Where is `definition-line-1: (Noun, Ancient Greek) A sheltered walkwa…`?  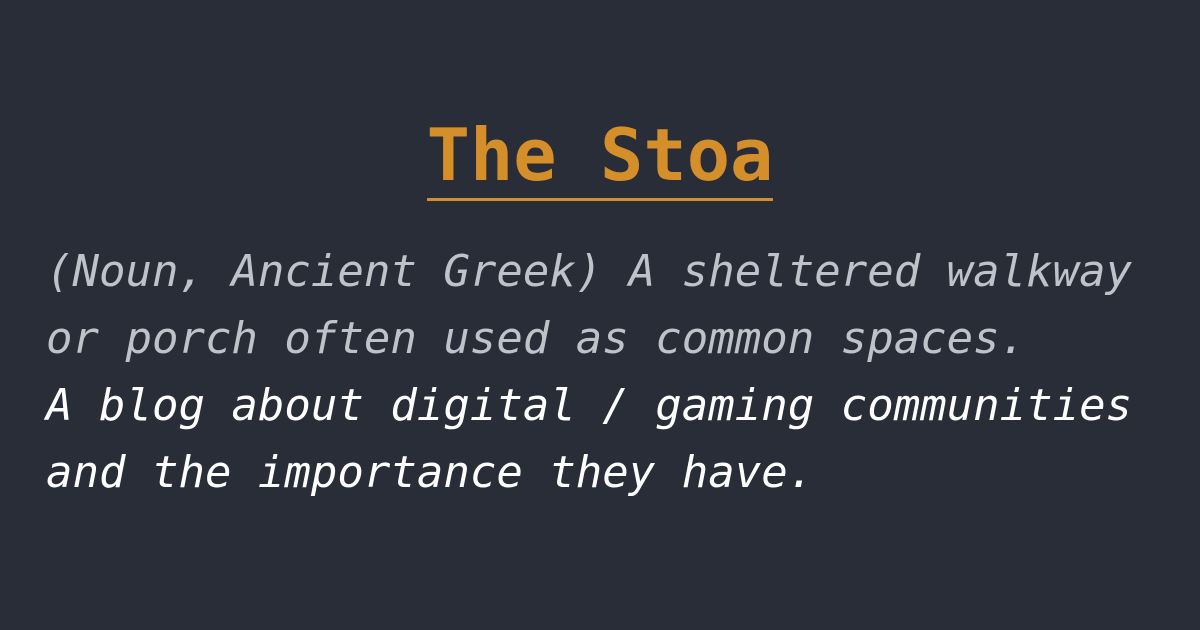 definition-line-1: (Noun, Ancient Greek) A sheltered walkwa… is located at coordinates (589, 271).